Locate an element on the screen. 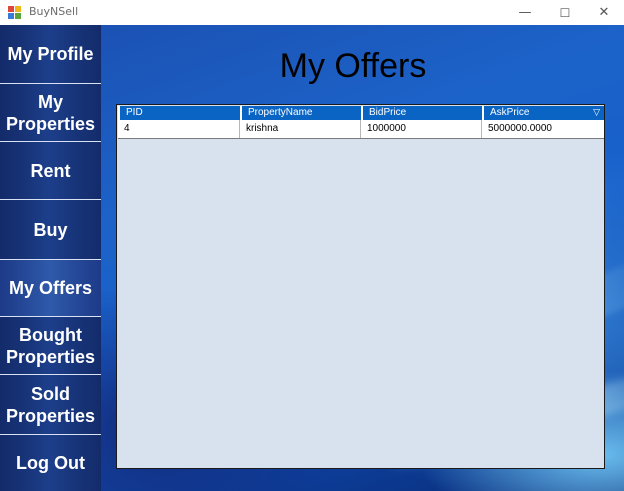 The image size is (624, 491). column-header-property-name: PropertyName is located at coordinates (300, 113).